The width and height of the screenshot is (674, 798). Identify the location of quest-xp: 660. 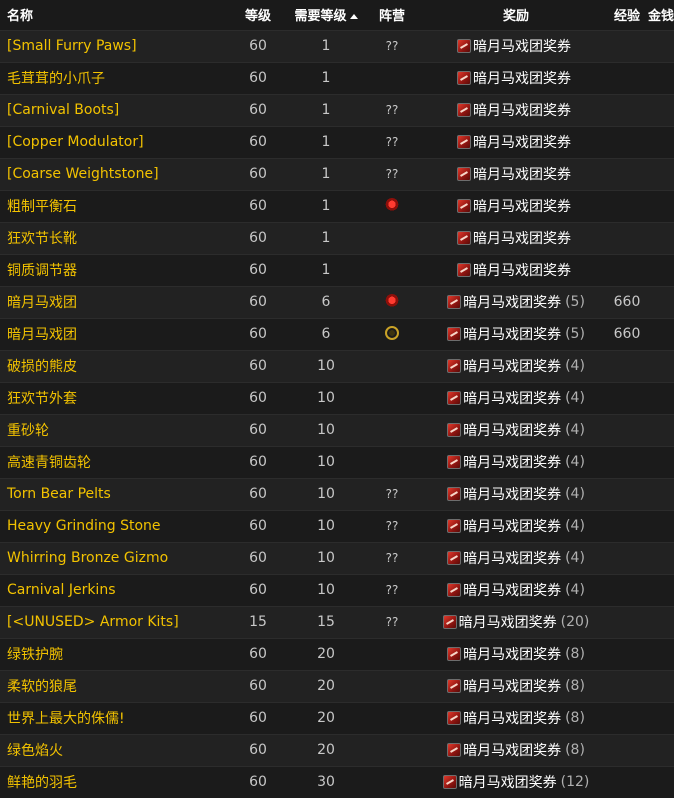
(627, 301).